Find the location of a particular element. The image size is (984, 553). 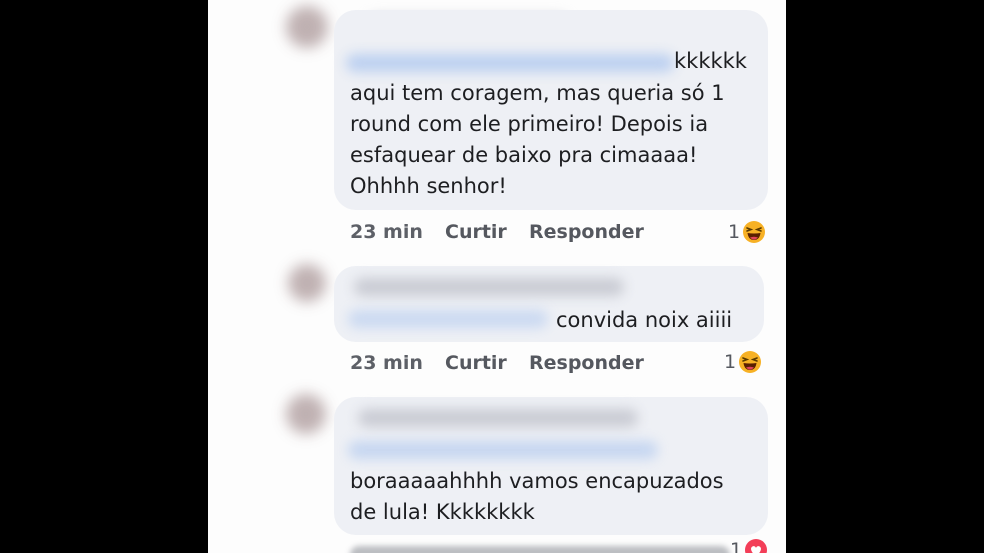

comment-text: convida noix aiiii is located at coordinates (644, 320).